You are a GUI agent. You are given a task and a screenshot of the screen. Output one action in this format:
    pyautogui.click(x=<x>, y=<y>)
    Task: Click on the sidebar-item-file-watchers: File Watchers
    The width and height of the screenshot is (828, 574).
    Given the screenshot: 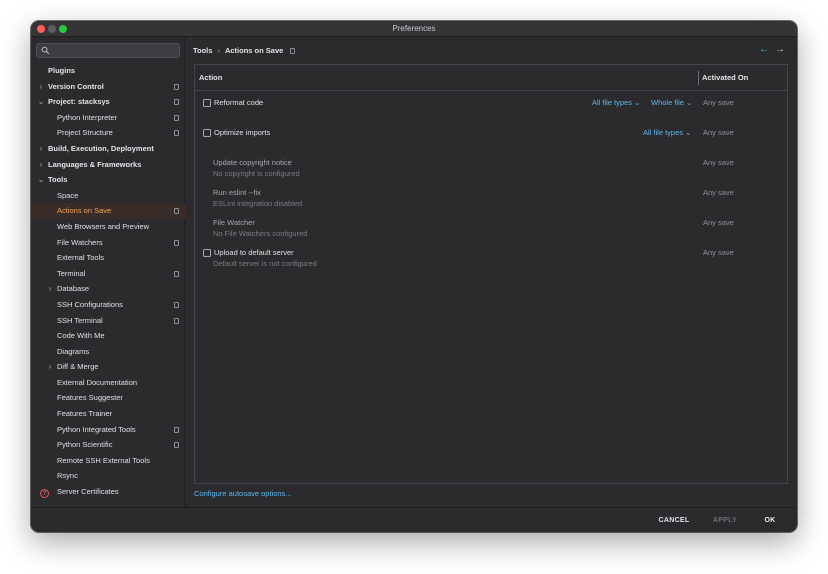 What is the action you would take?
    pyautogui.click(x=108, y=243)
    